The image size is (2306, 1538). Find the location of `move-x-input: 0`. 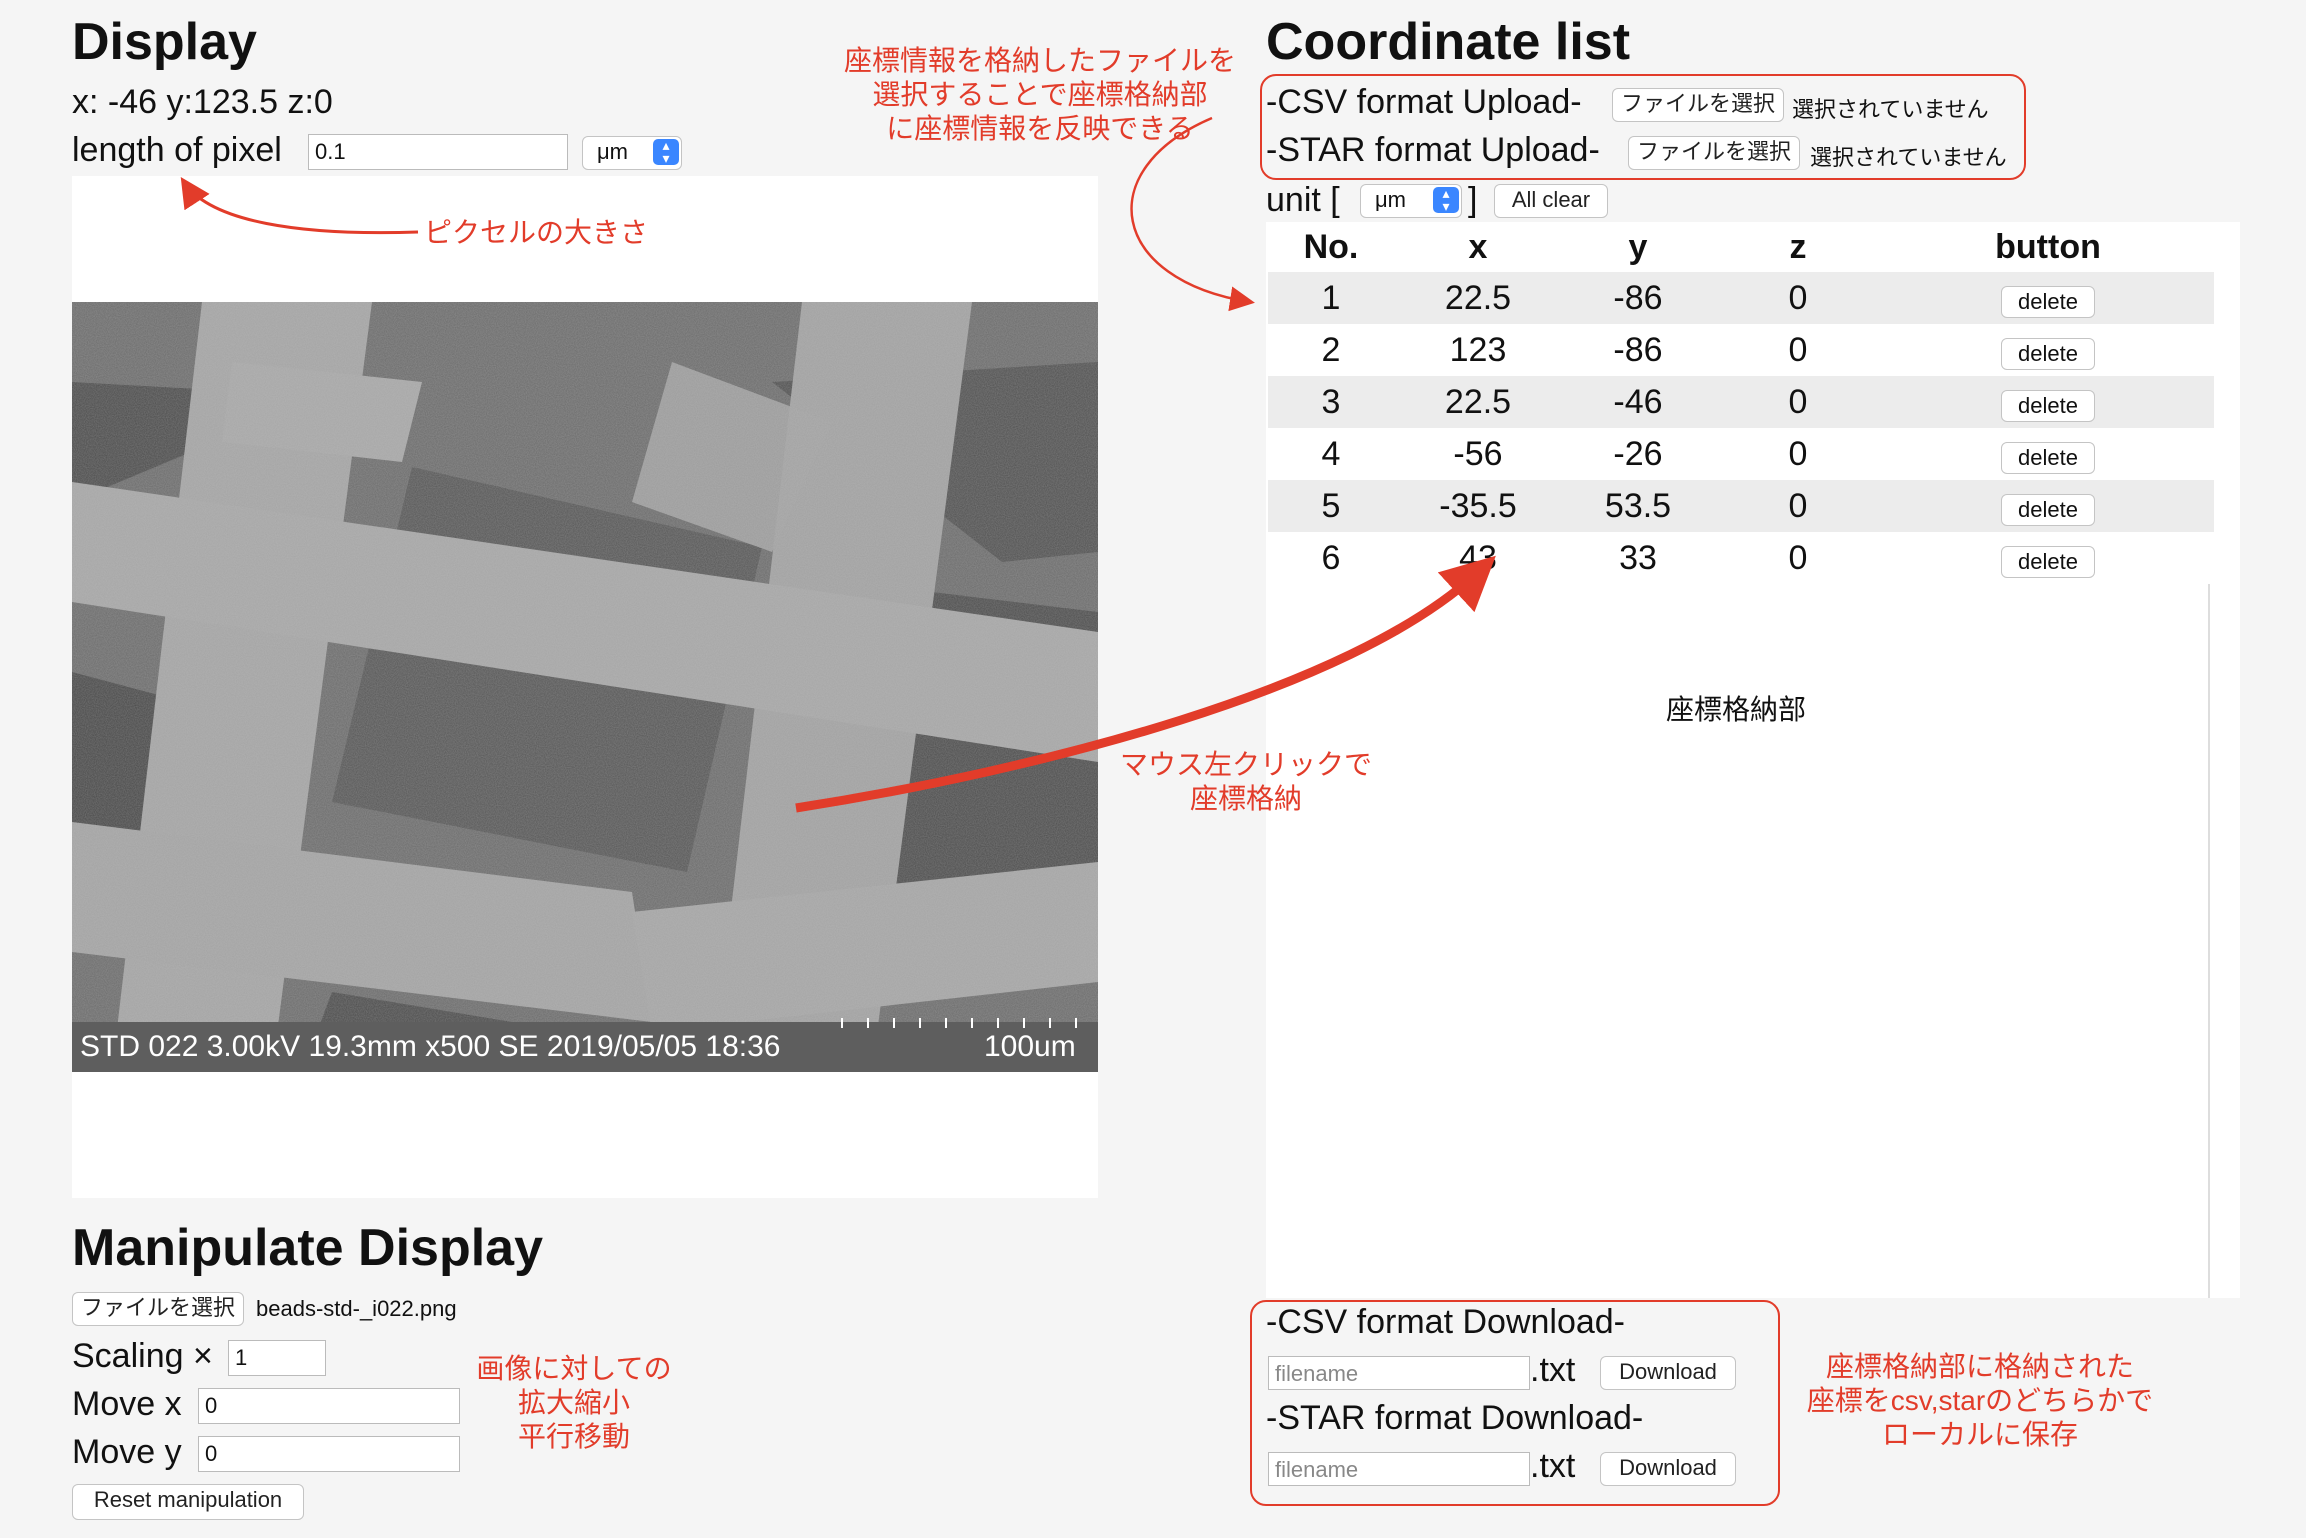

move-x-input: 0 is located at coordinates (329, 1406).